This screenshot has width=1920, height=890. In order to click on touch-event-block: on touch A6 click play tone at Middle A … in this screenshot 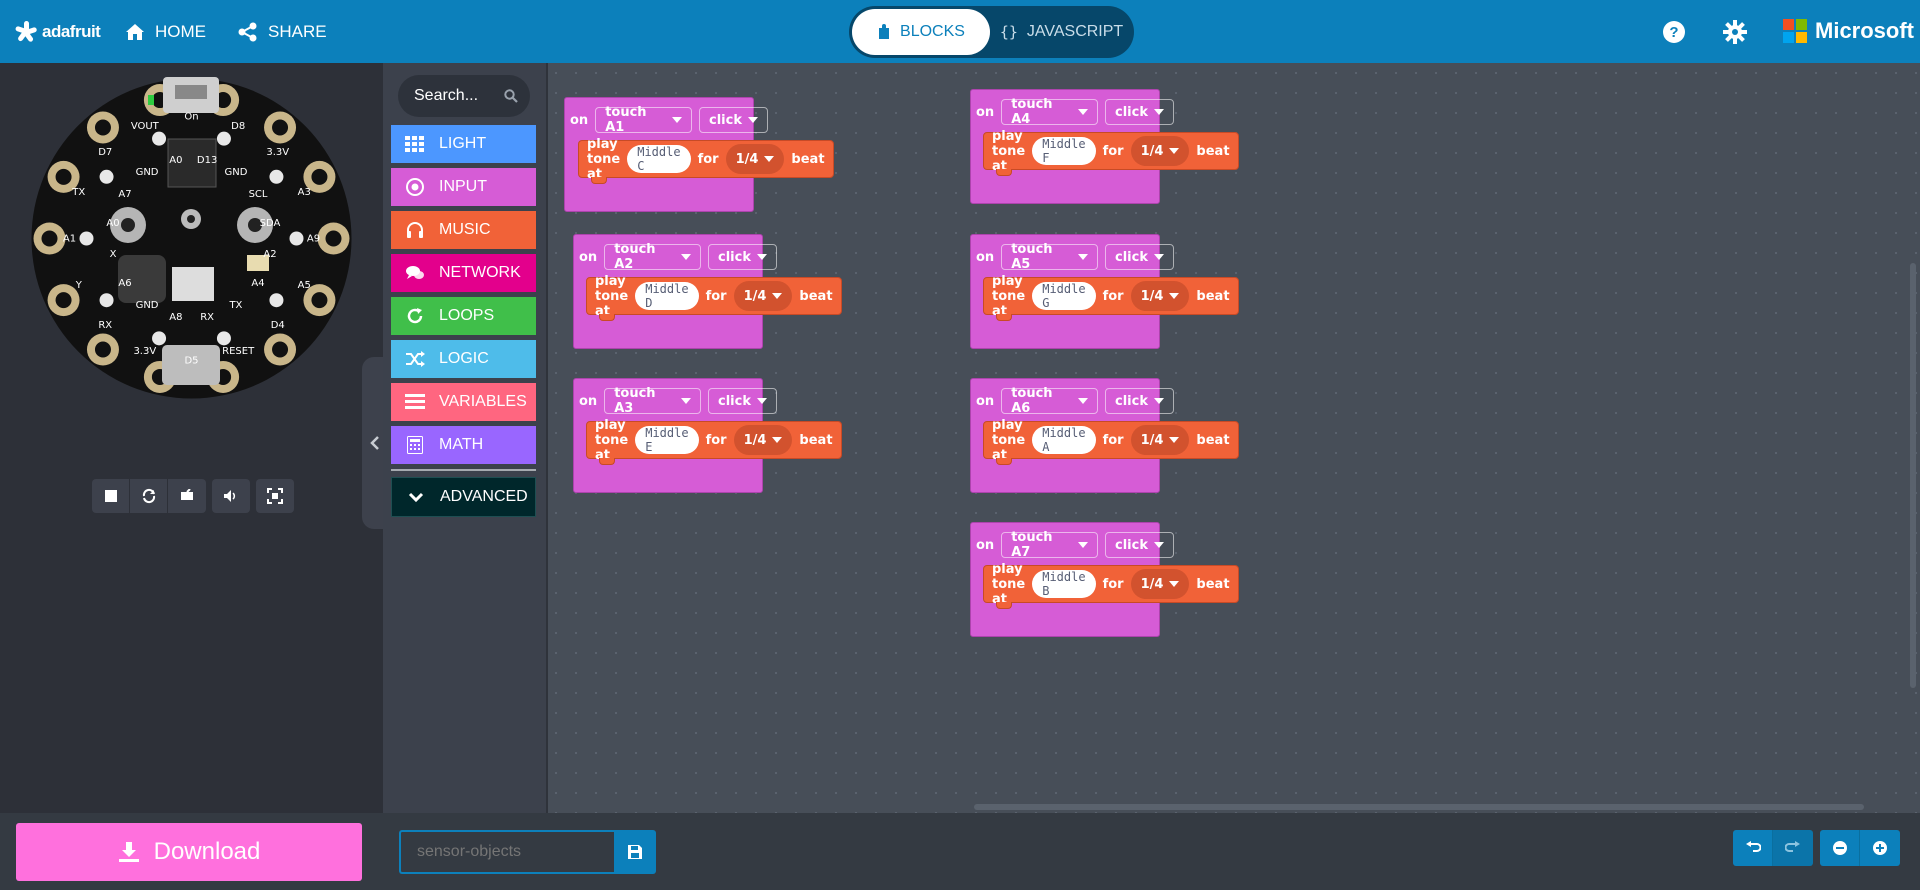, I will do `click(1104, 435)`.